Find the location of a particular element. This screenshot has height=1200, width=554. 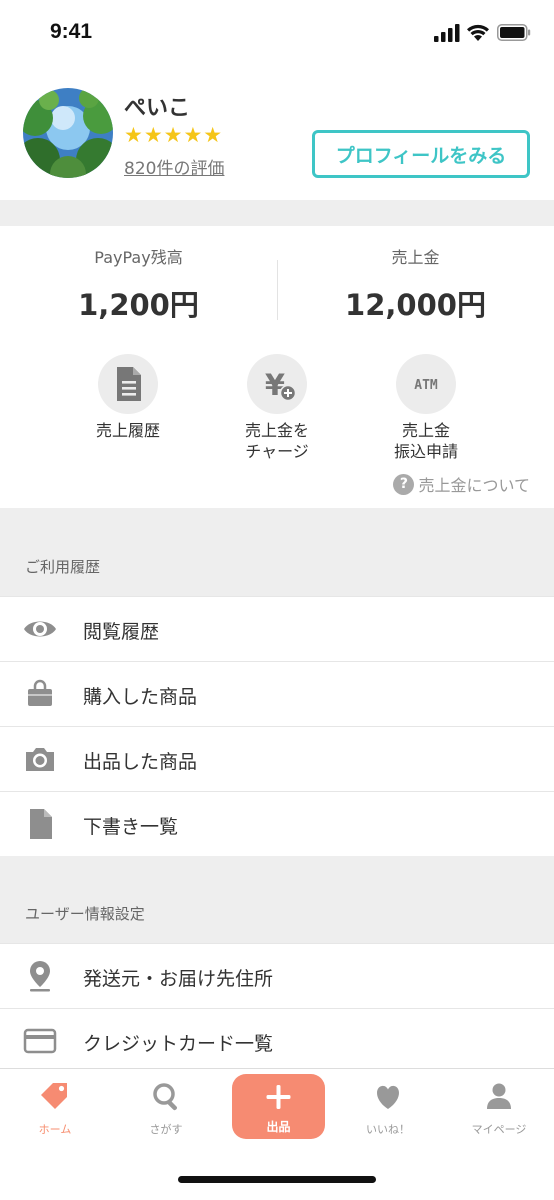

location-pin-icon is located at coordinates (40, 976).